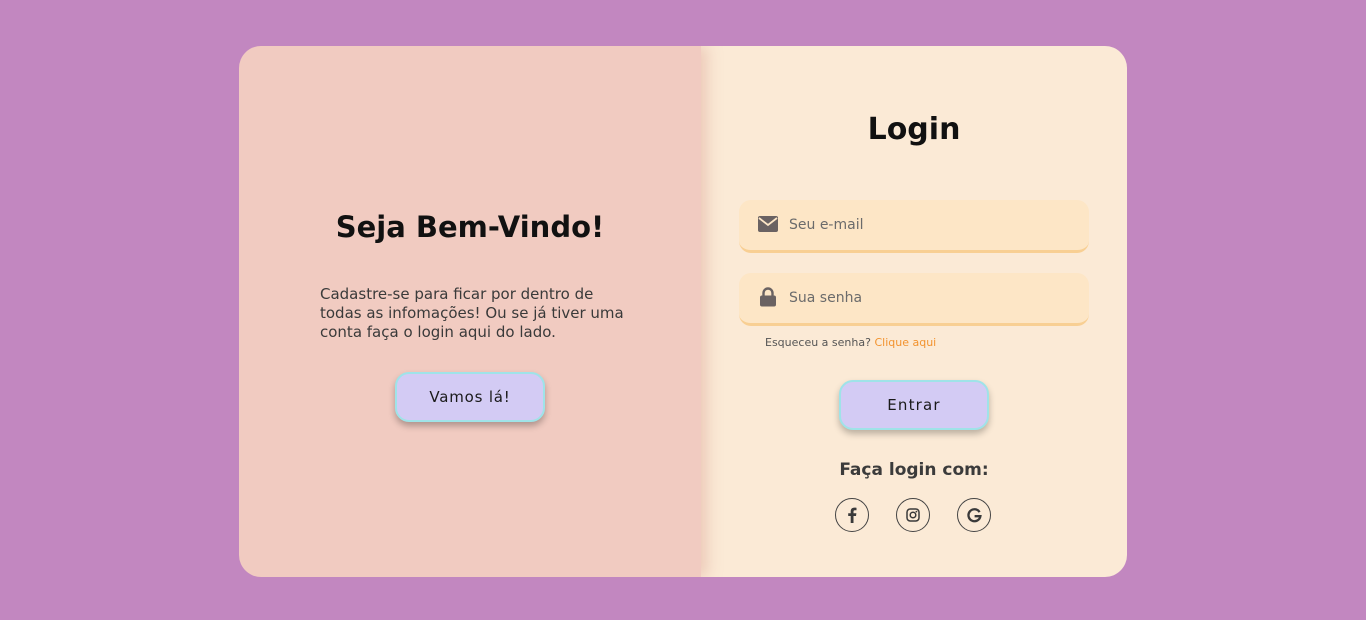  I want to click on google-login-button, so click(974, 515).